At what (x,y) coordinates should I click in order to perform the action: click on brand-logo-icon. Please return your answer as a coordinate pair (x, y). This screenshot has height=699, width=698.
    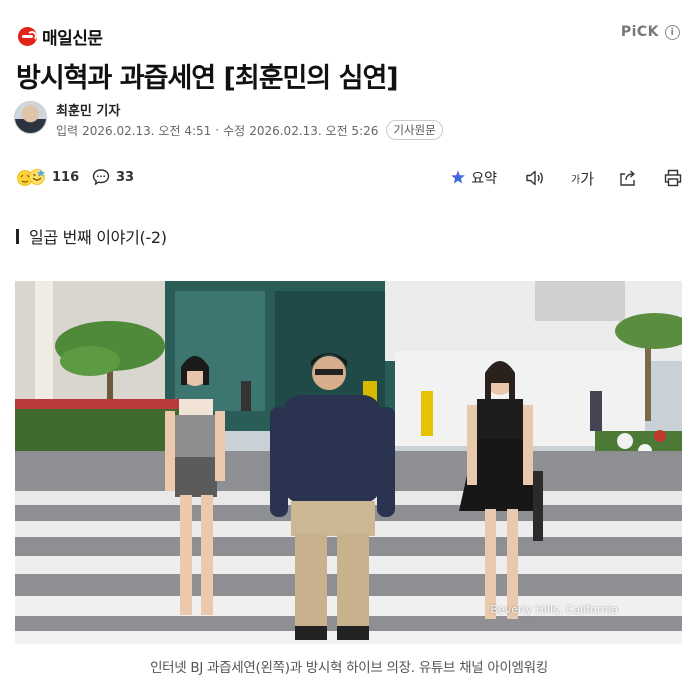
    Looking at the image, I should click on (27, 36).